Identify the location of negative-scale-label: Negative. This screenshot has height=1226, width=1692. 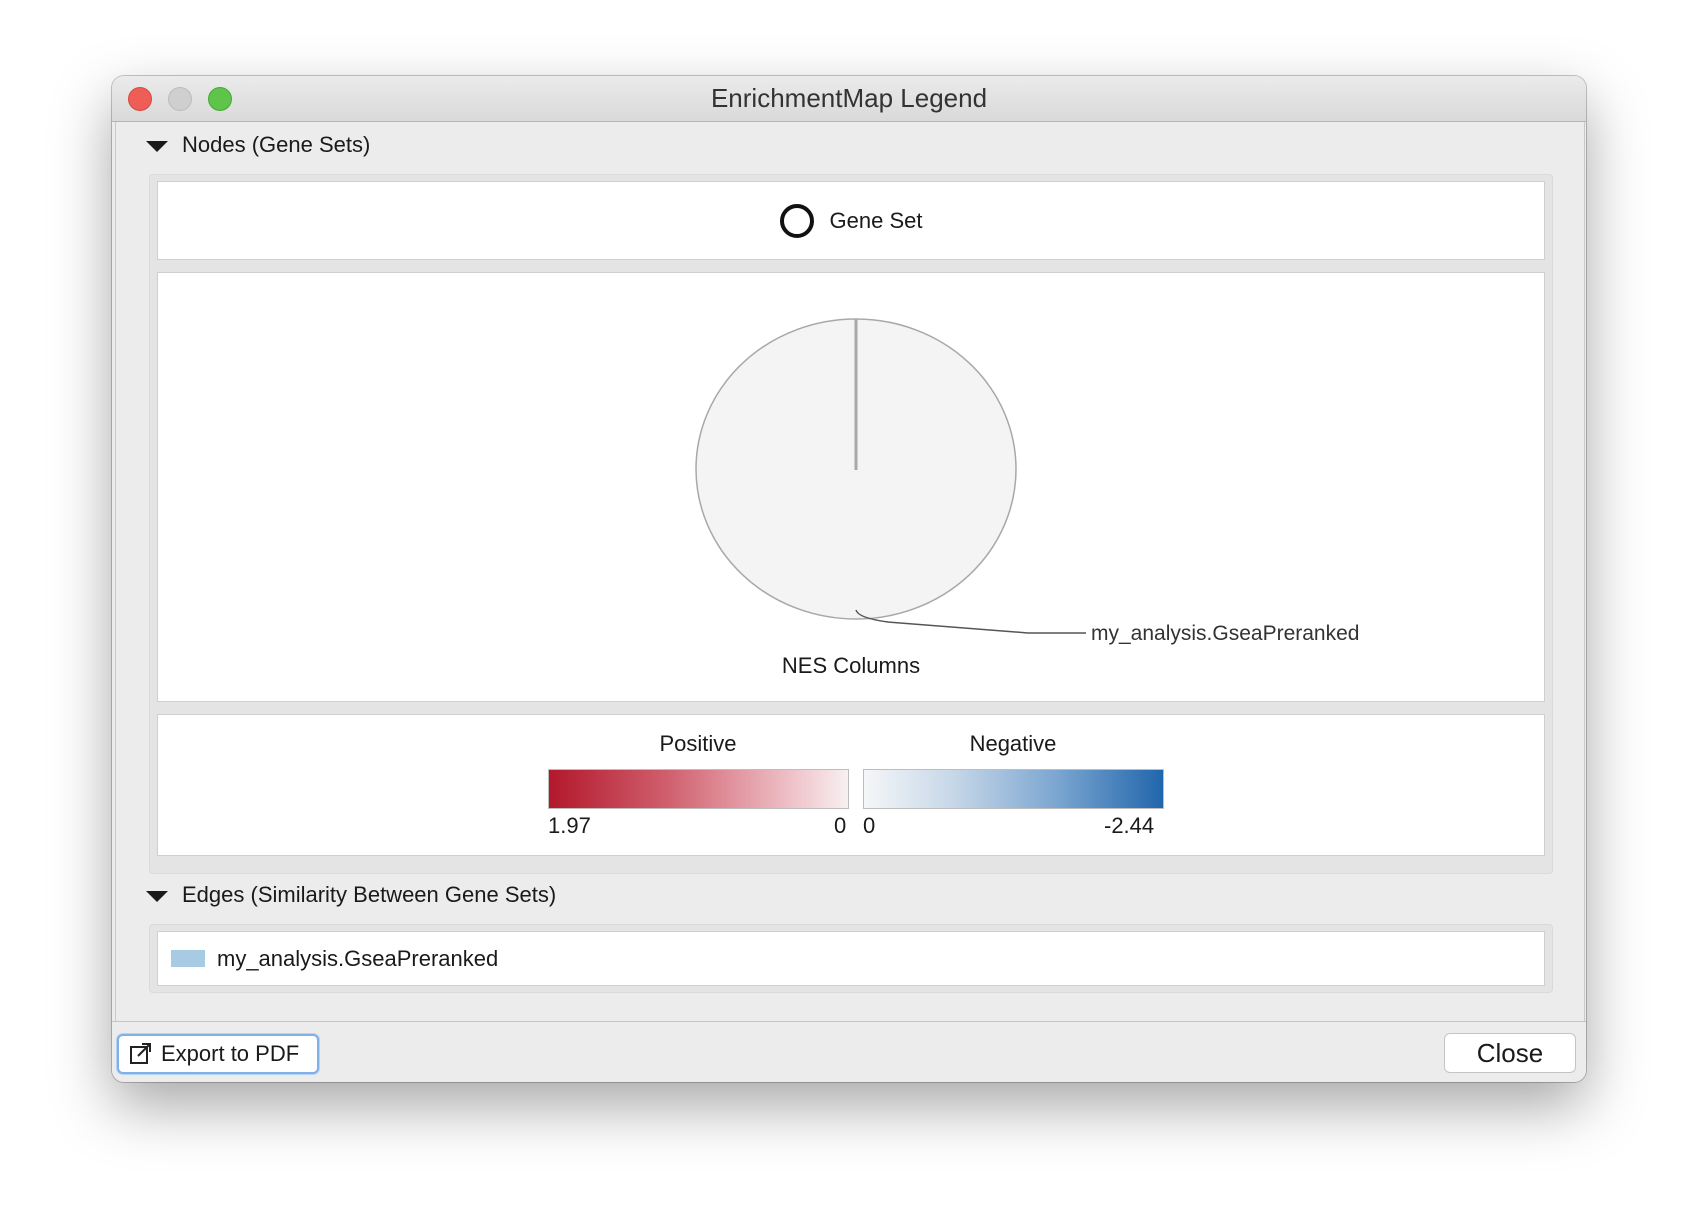
(1013, 743).